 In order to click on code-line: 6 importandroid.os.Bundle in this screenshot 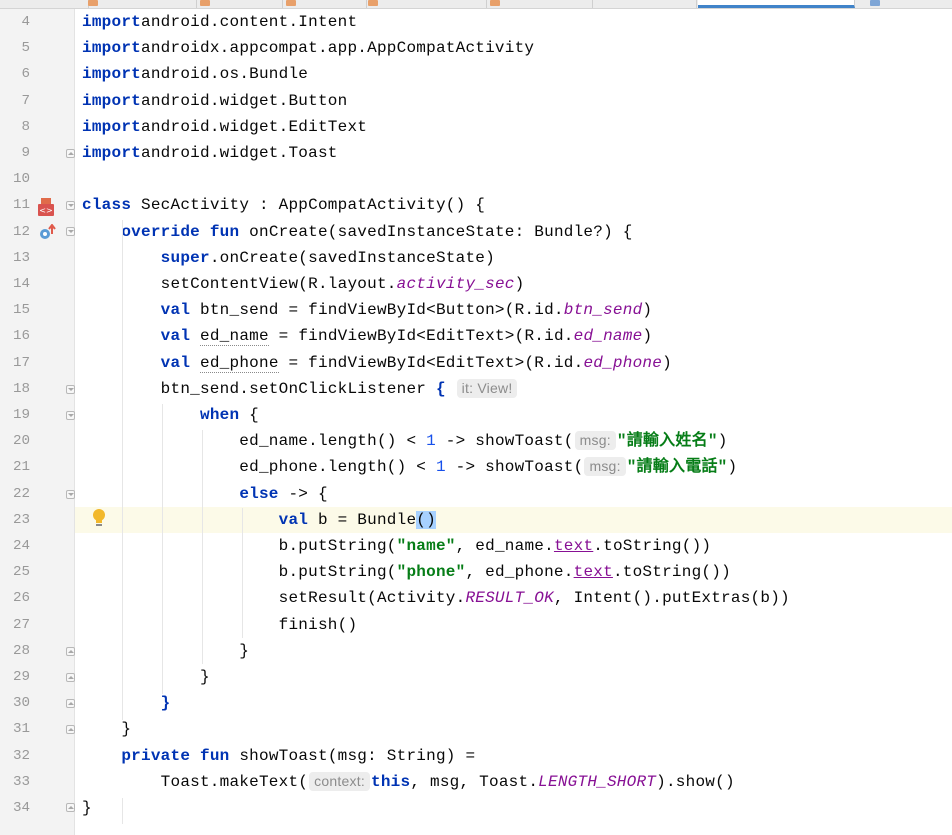, I will do `click(476, 74)`.